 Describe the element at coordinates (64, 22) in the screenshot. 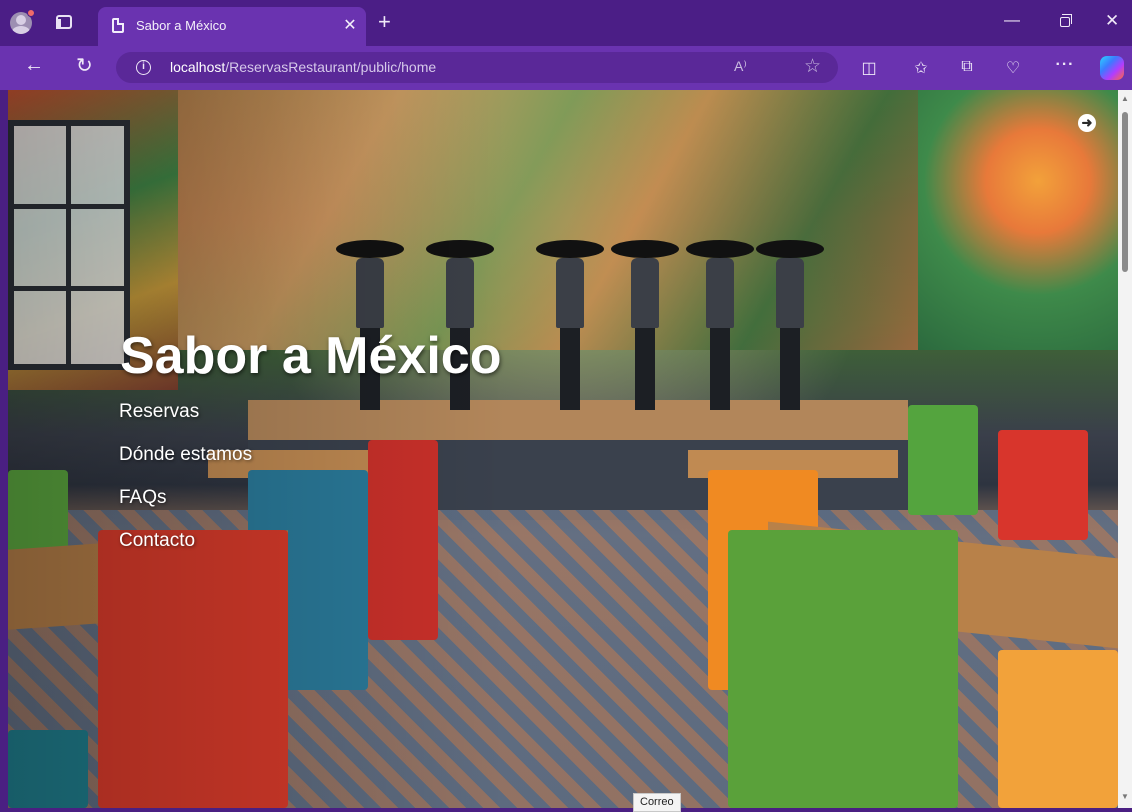

I see `tab-actions-icon` at that location.